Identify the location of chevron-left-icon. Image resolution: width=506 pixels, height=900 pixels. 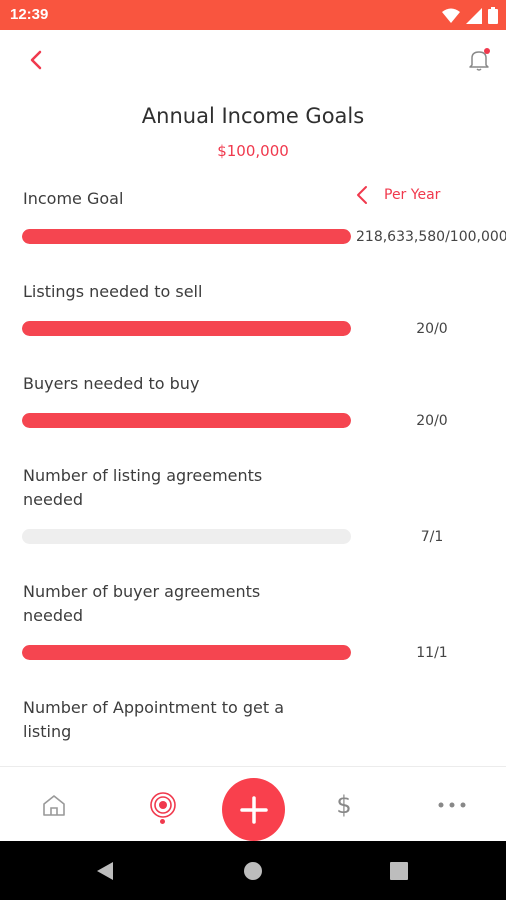
(362, 195).